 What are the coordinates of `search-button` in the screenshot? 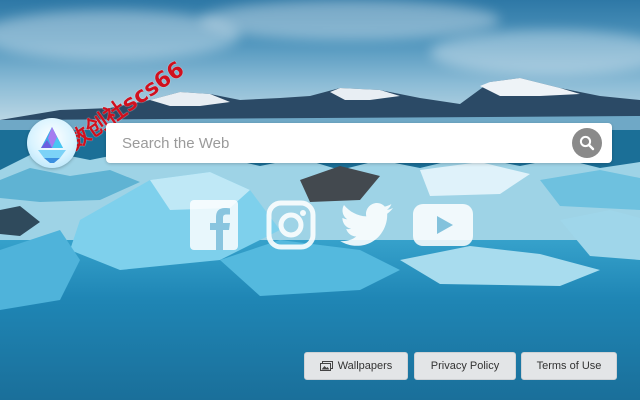 It's located at (587, 143).